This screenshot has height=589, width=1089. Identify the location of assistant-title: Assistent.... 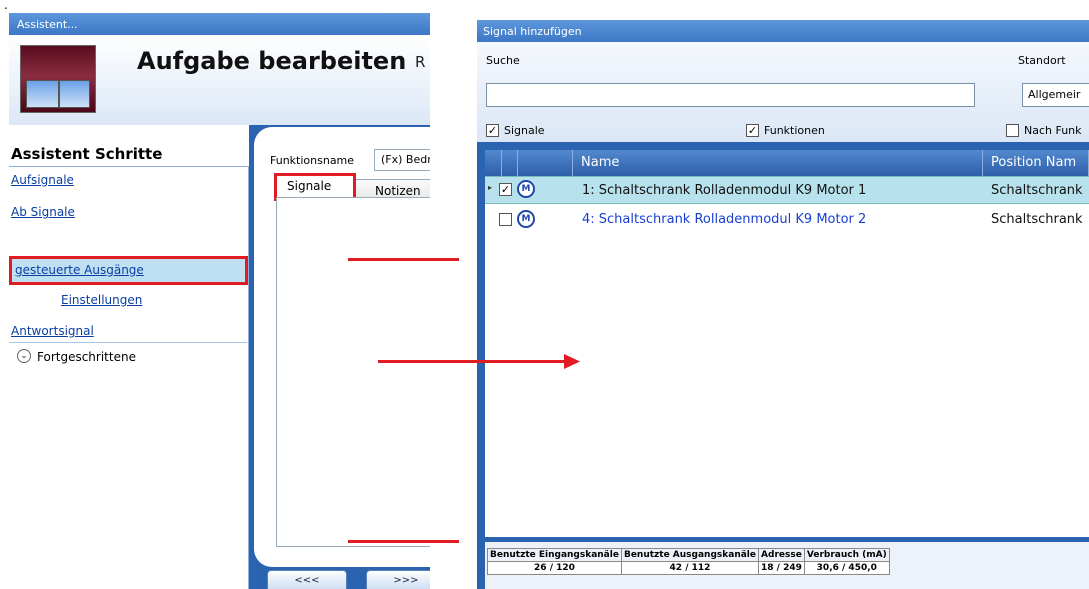
(219, 24).